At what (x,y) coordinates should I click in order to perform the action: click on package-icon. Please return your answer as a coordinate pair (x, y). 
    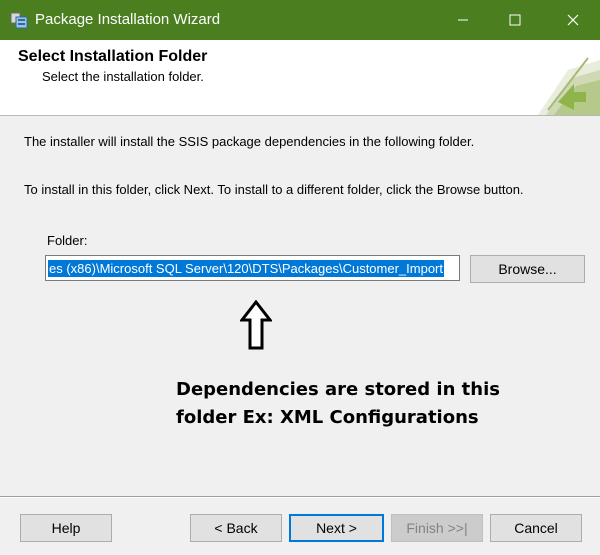
    Looking at the image, I should click on (19, 20).